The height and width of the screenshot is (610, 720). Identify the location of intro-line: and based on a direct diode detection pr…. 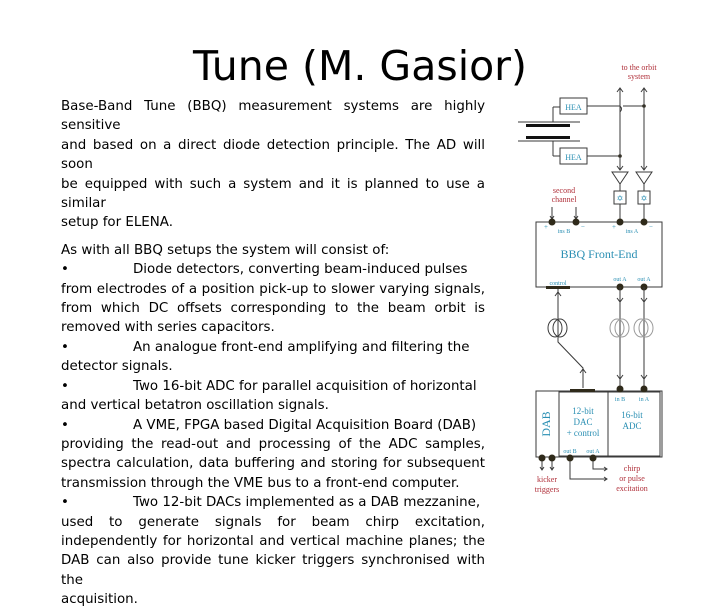
(273, 155).